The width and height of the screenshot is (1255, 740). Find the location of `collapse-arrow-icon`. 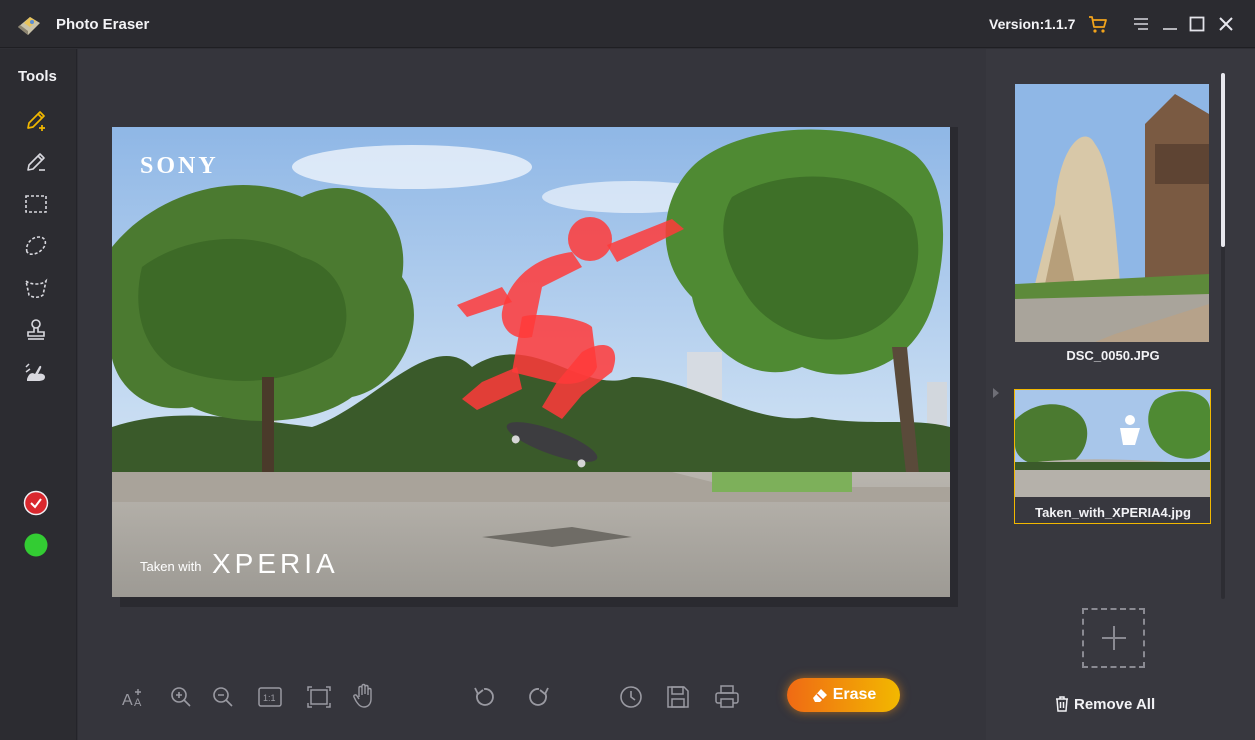

collapse-arrow-icon is located at coordinates (996, 393).